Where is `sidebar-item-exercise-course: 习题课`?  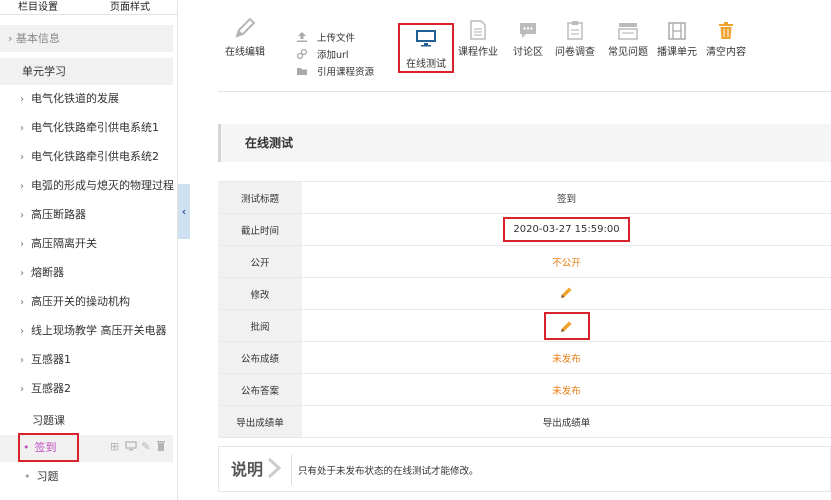 sidebar-item-exercise-course: 习题课 is located at coordinates (48, 420).